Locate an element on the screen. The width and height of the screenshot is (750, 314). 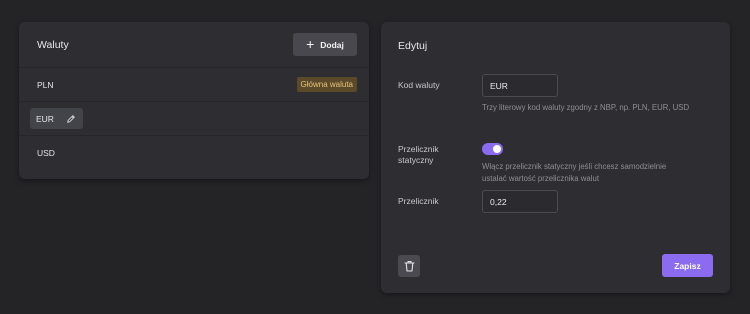
currency-row-eur: EUR is located at coordinates (194, 119).